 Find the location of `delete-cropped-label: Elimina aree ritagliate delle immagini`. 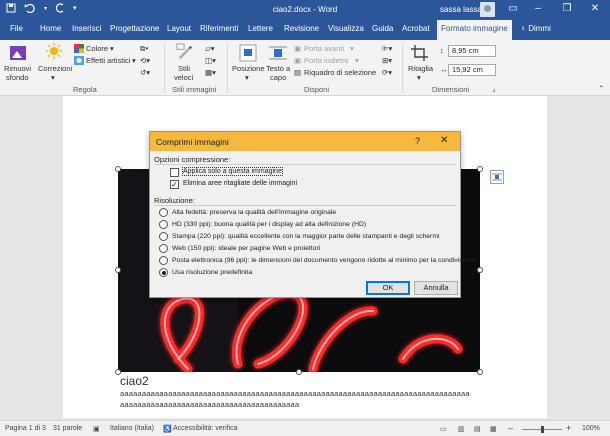

delete-cropped-label: Elimina aree ritagliate delle immagini is located at coordinates (240, 183).